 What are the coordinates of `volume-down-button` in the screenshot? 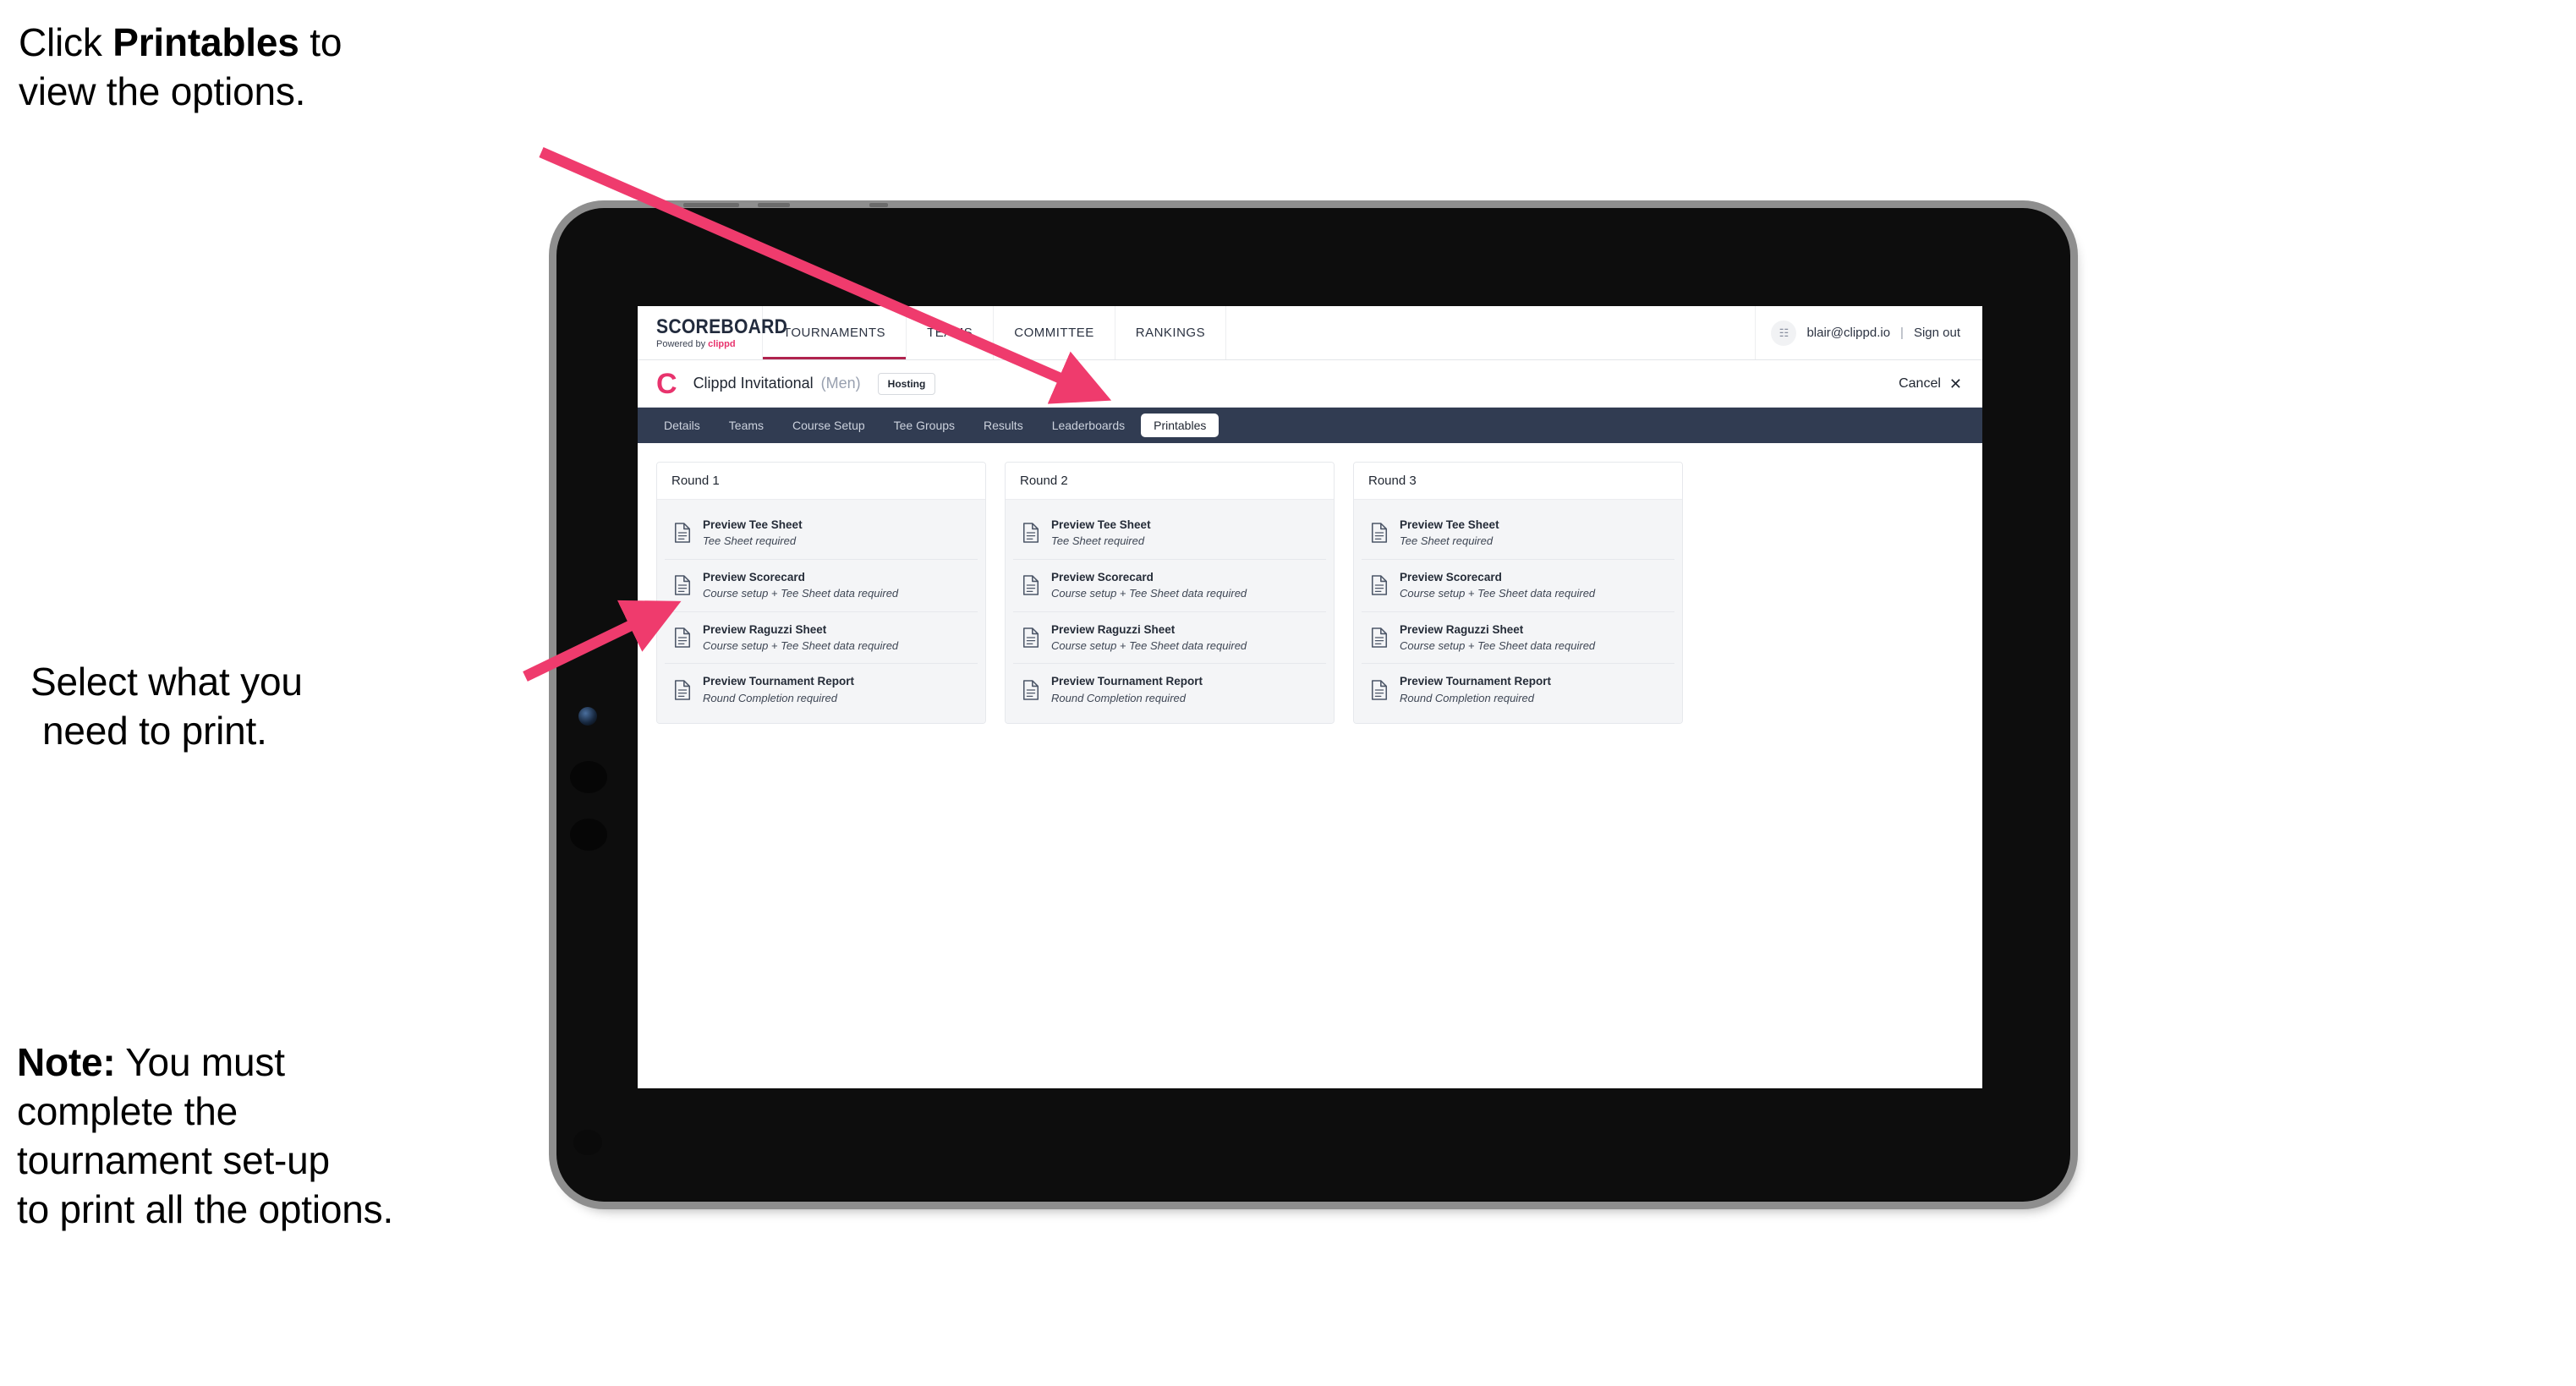 It's located at (588, 835).